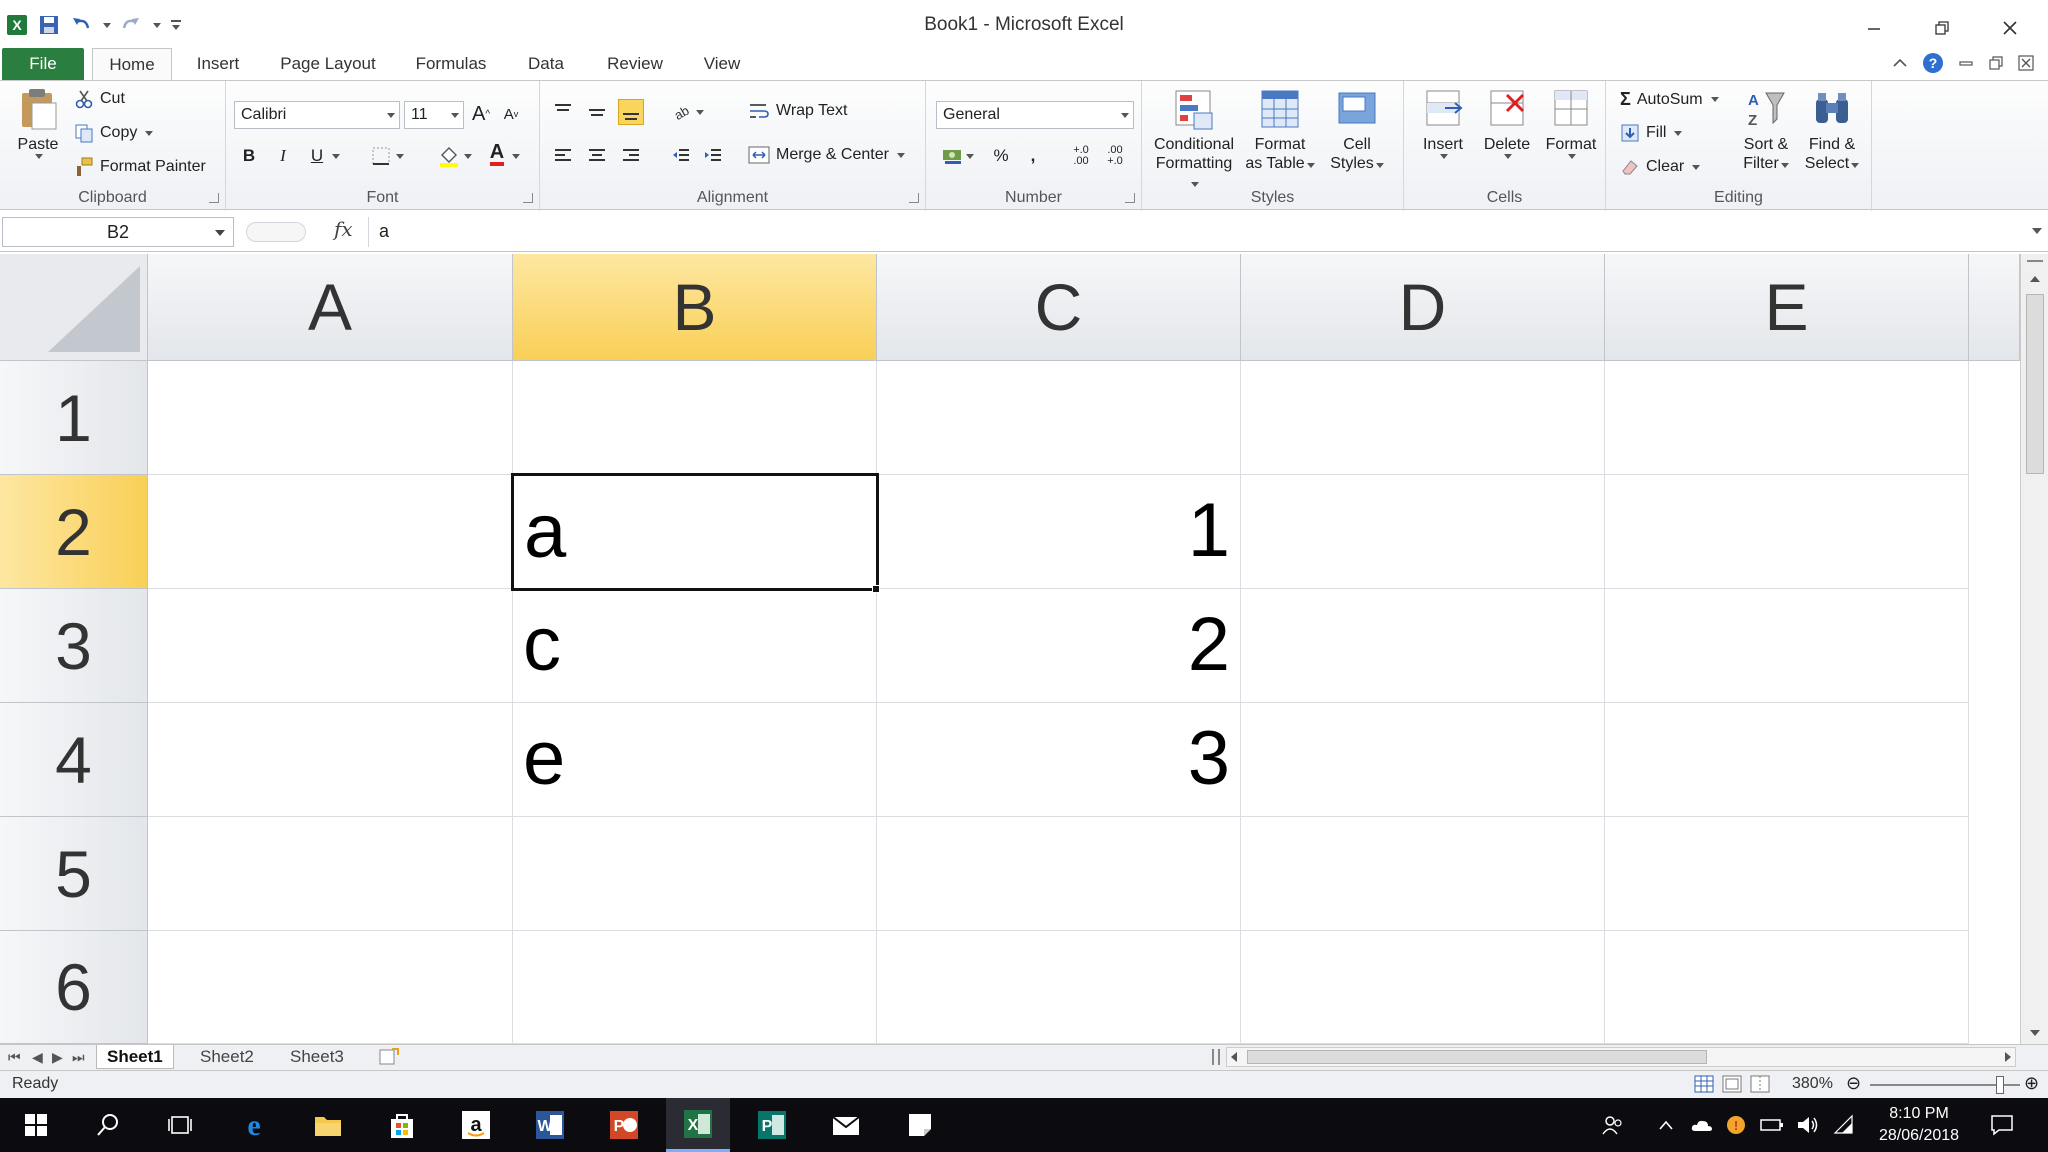 This screenshot has height=1152, width=2048. What do you see at coordinates (74, 987) in the screenshot?
I see `row-header-6: 6` at bounding box center [74, 987].